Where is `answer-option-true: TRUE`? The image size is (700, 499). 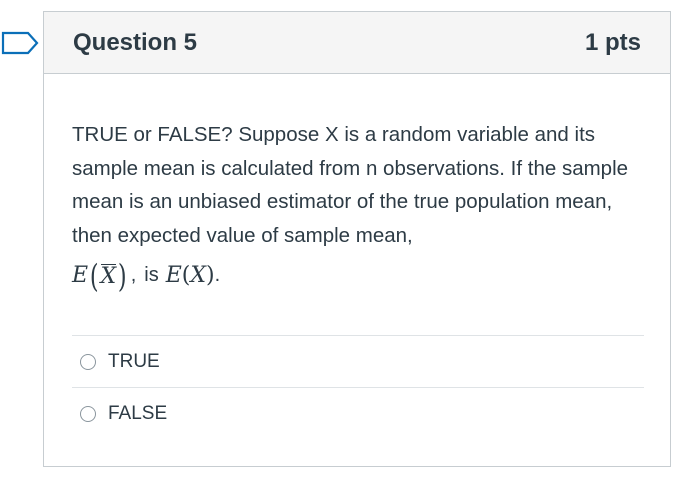 answer-option-true: TRUE is located at coordinates (358, 361).